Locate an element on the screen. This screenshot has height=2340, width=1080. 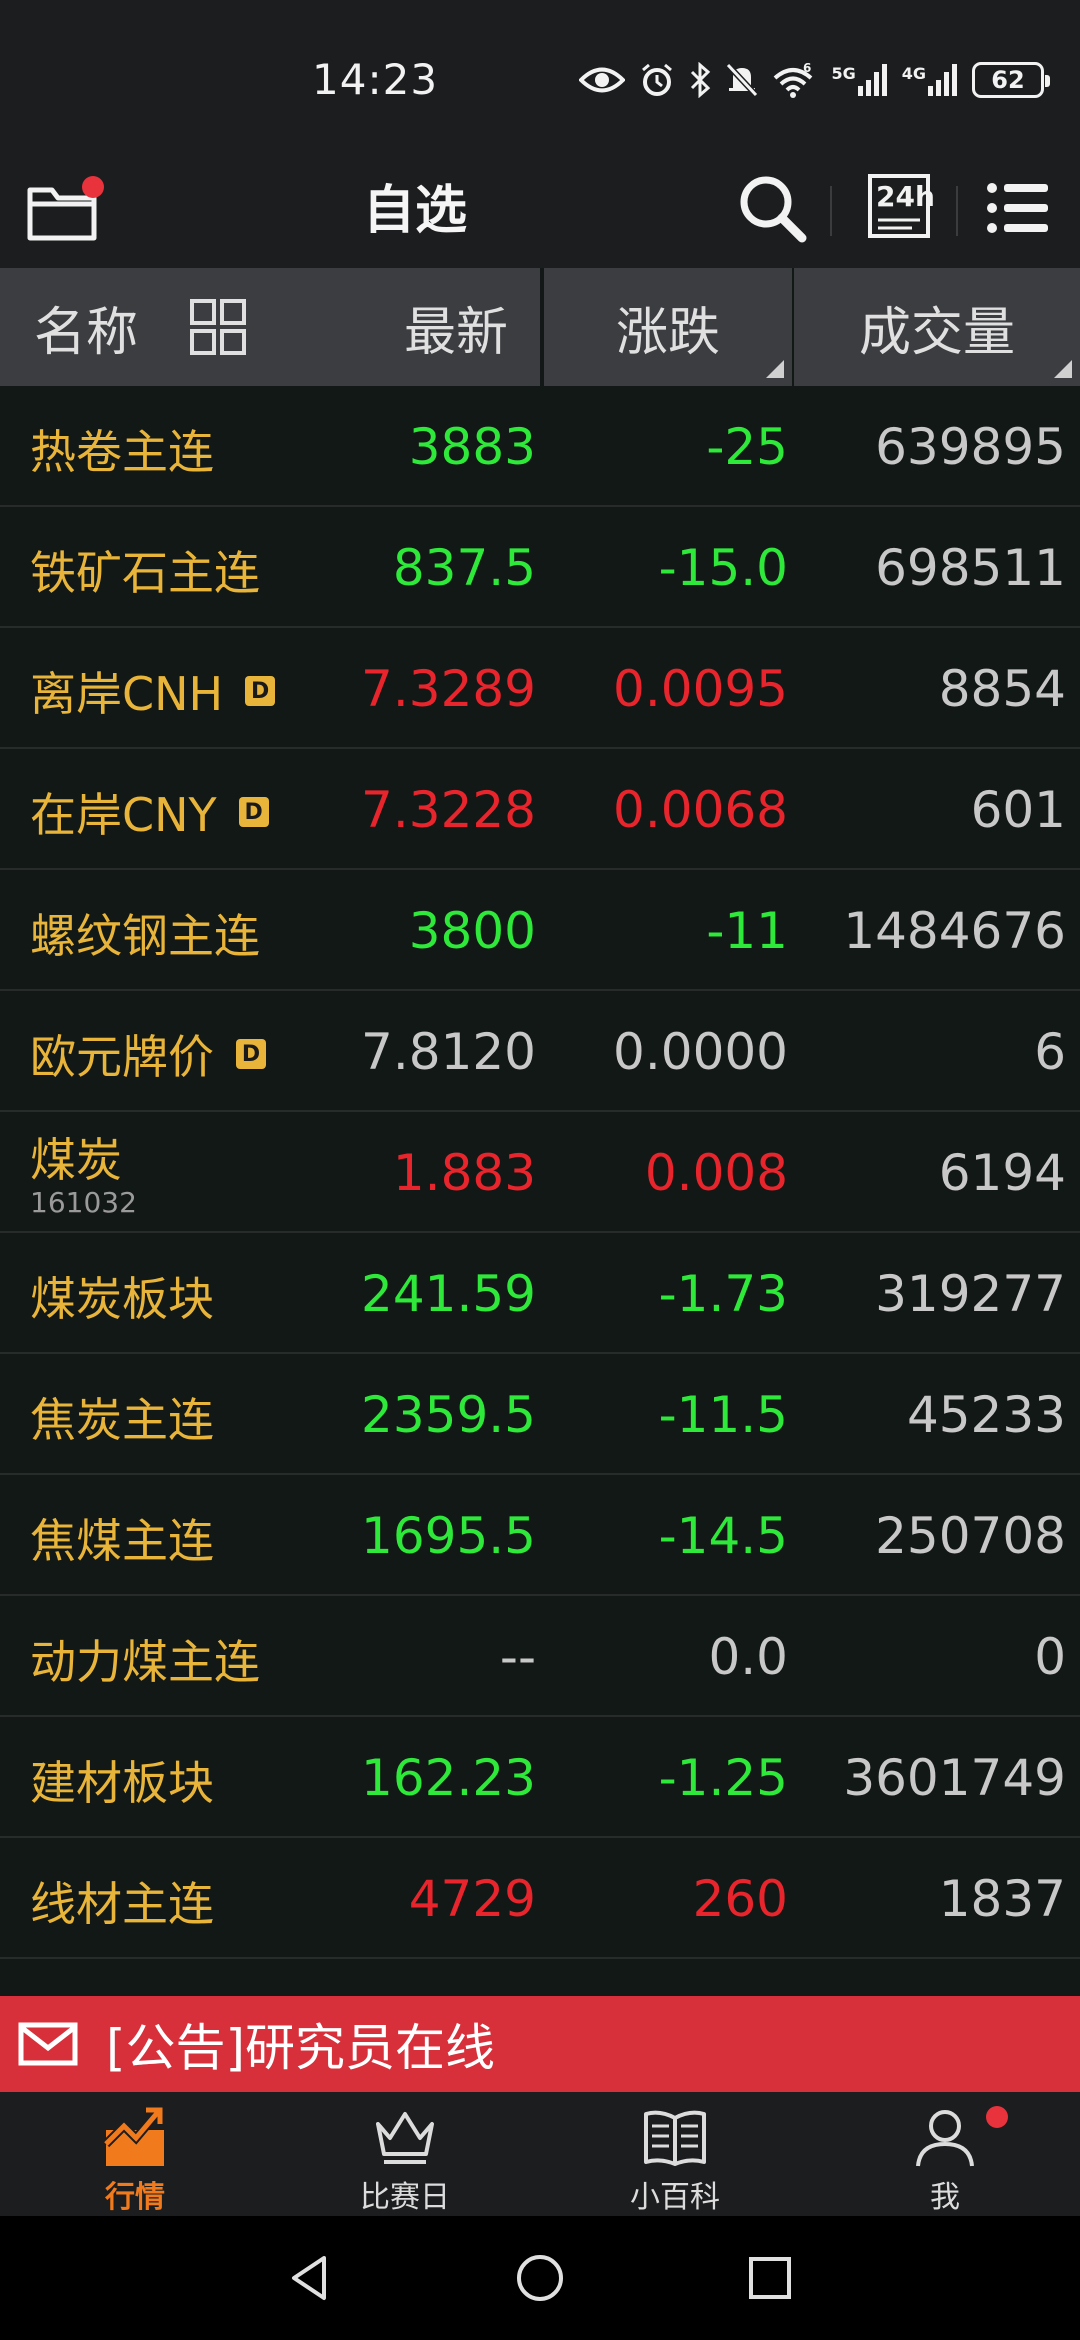
crown-icon is located at coordinates (405, 2138).